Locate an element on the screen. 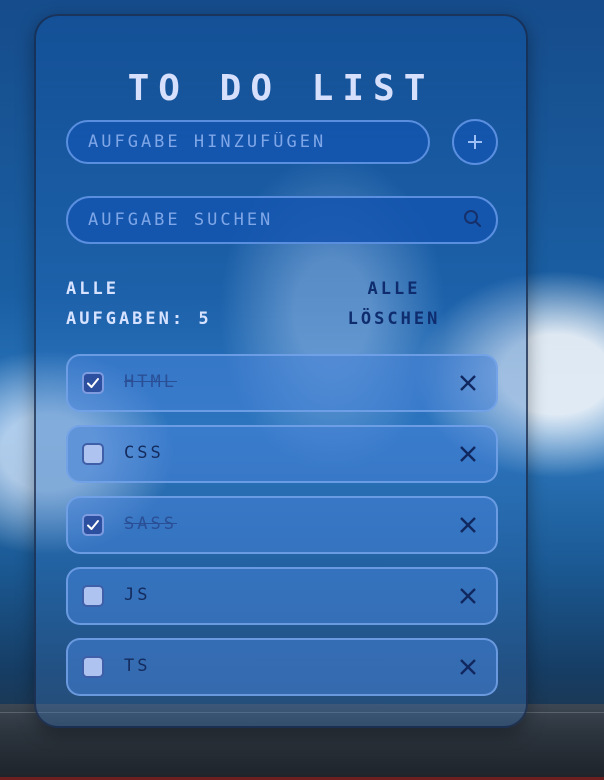 This screenshot has width=604, height=780. task-count: ALLE AUFGABEN: 5 is located at coordinates (139, 304).